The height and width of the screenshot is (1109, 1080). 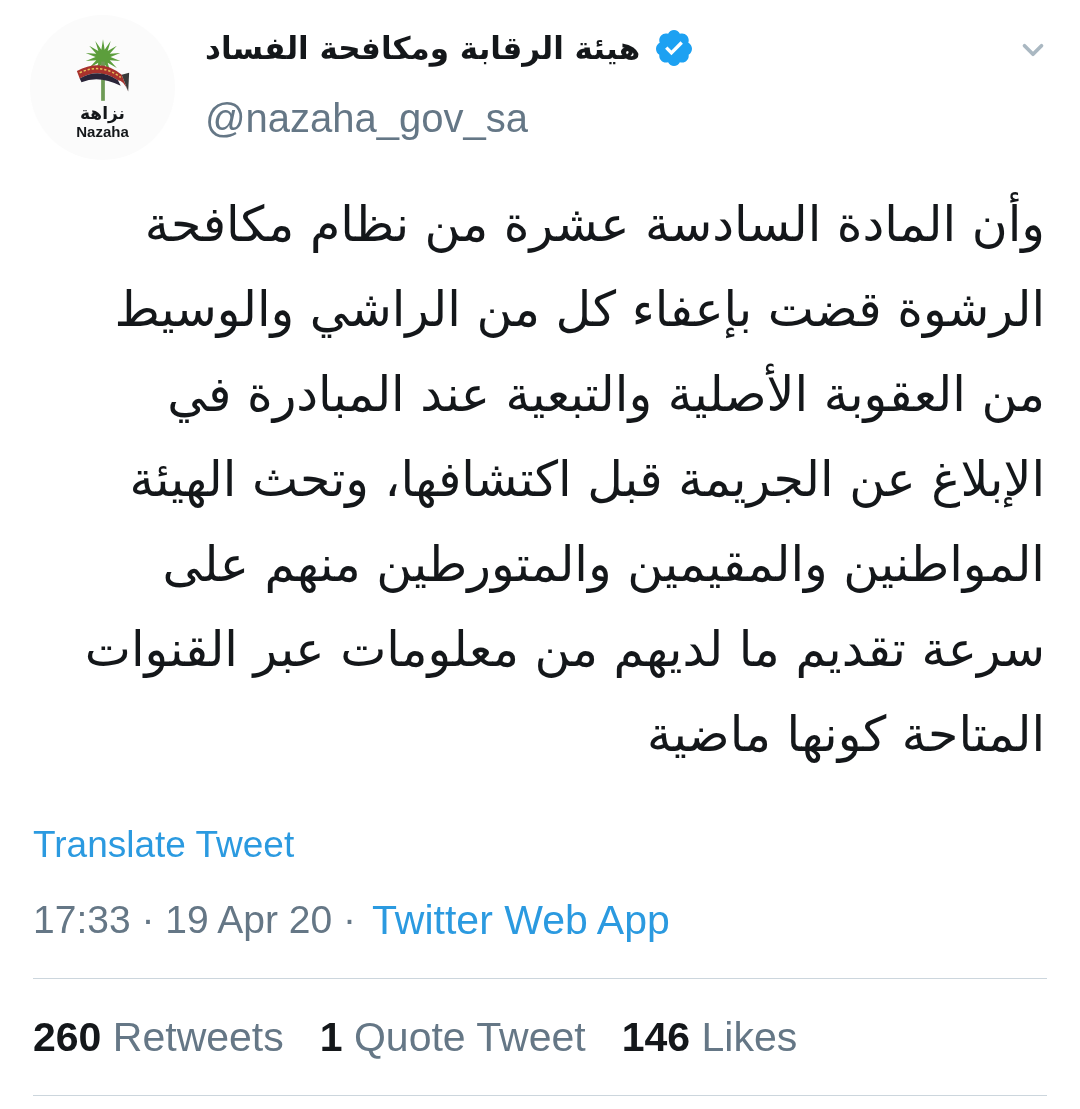 I want to click on logo-latin-text: Nazaha, so click(x=102, y=131).